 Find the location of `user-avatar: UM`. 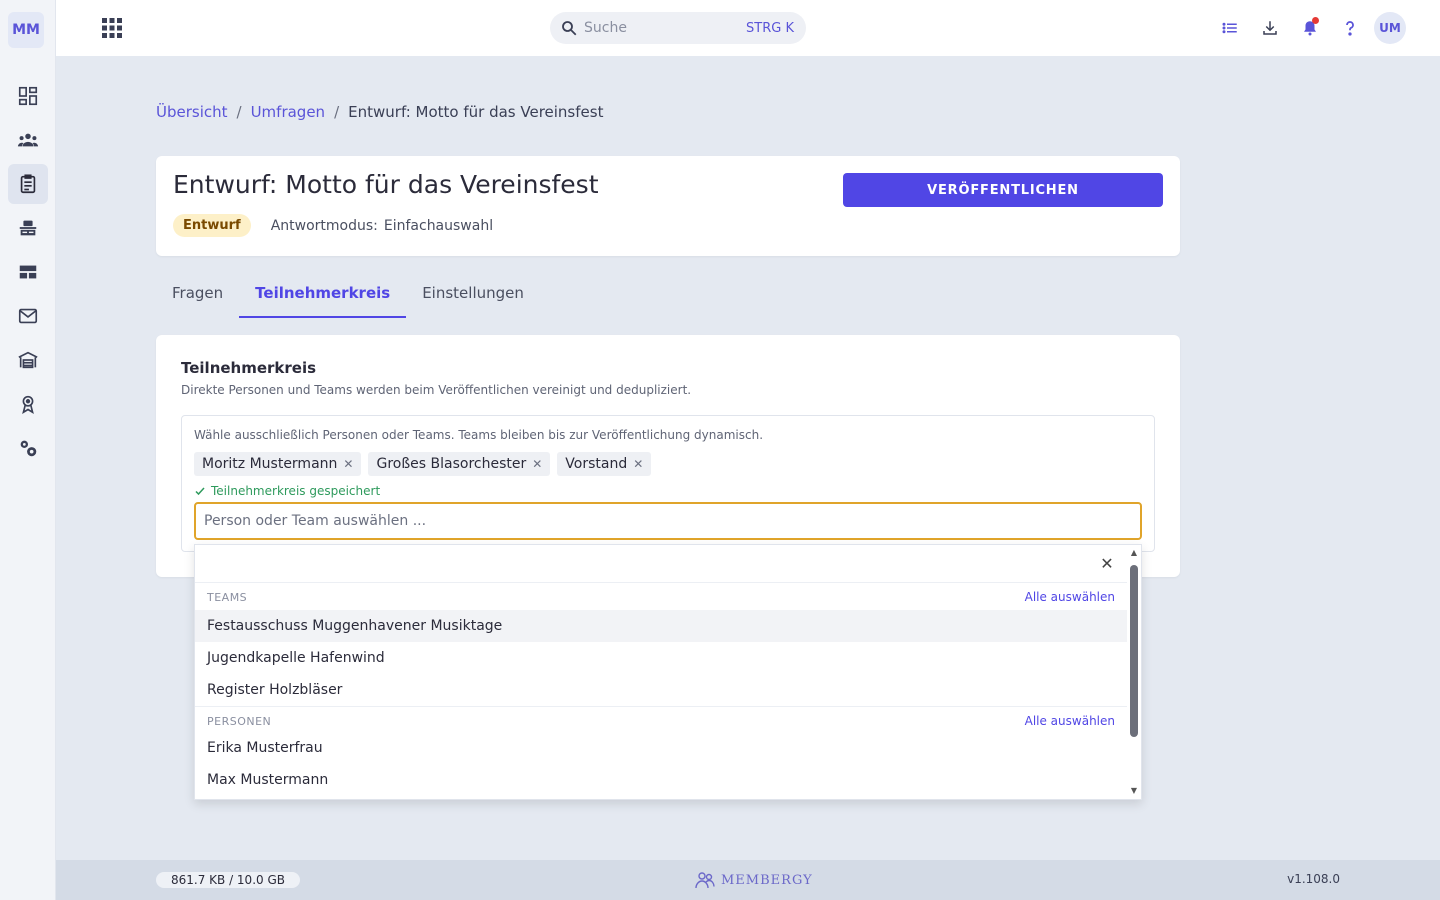

user-avatar: UM is located at coordinates (1390, 28).